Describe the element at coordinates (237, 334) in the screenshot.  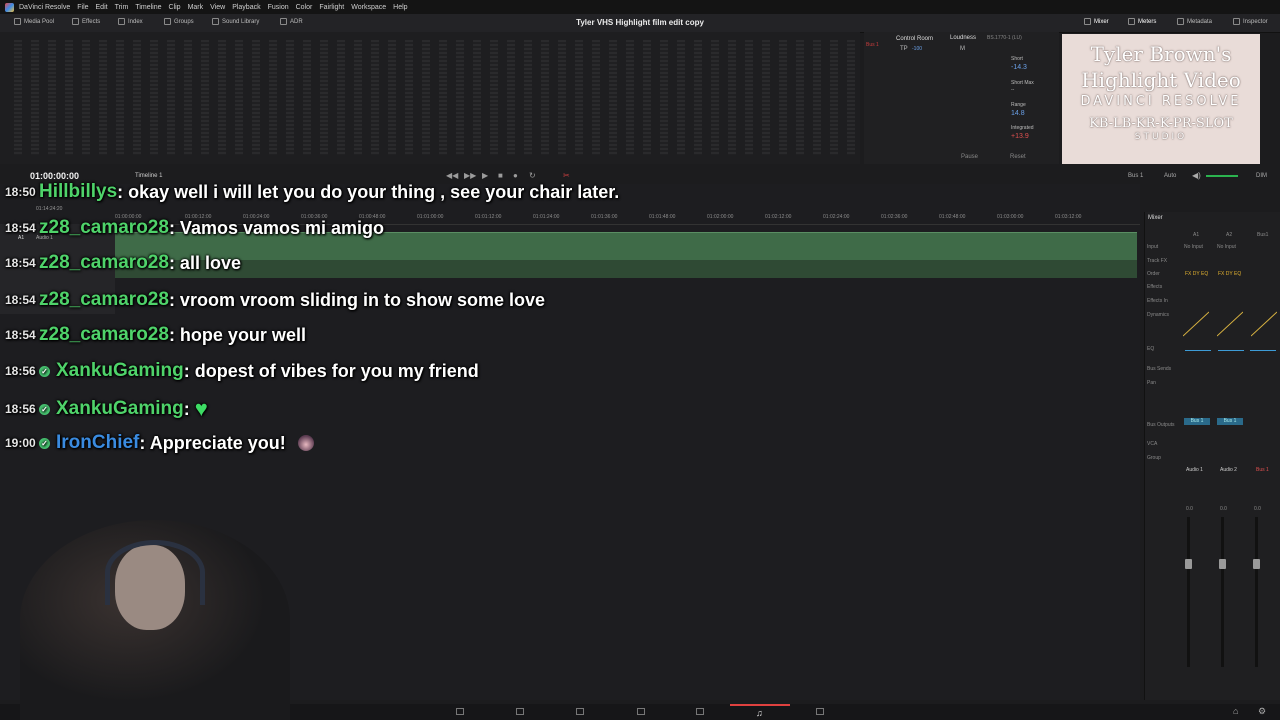
I see `chat-message-text: : hope your well` at that location.